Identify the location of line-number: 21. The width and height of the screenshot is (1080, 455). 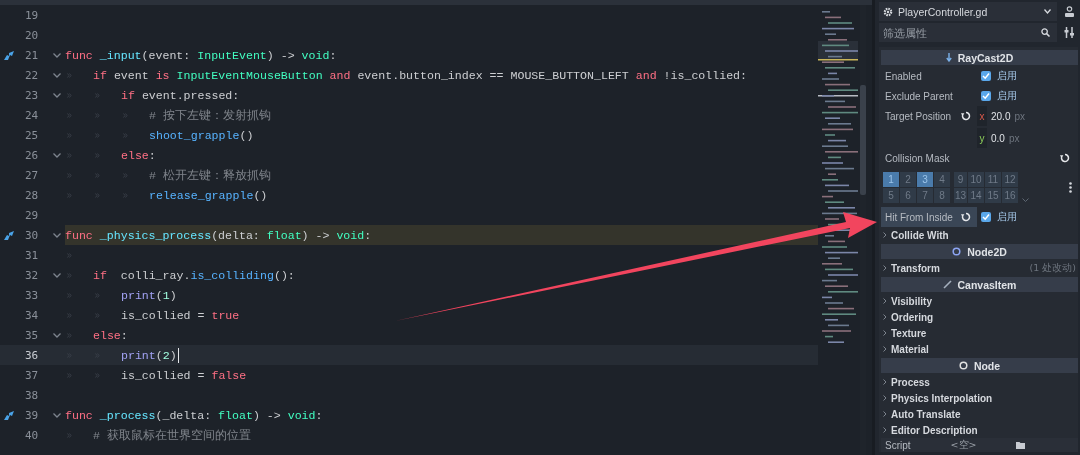
(32, 55).